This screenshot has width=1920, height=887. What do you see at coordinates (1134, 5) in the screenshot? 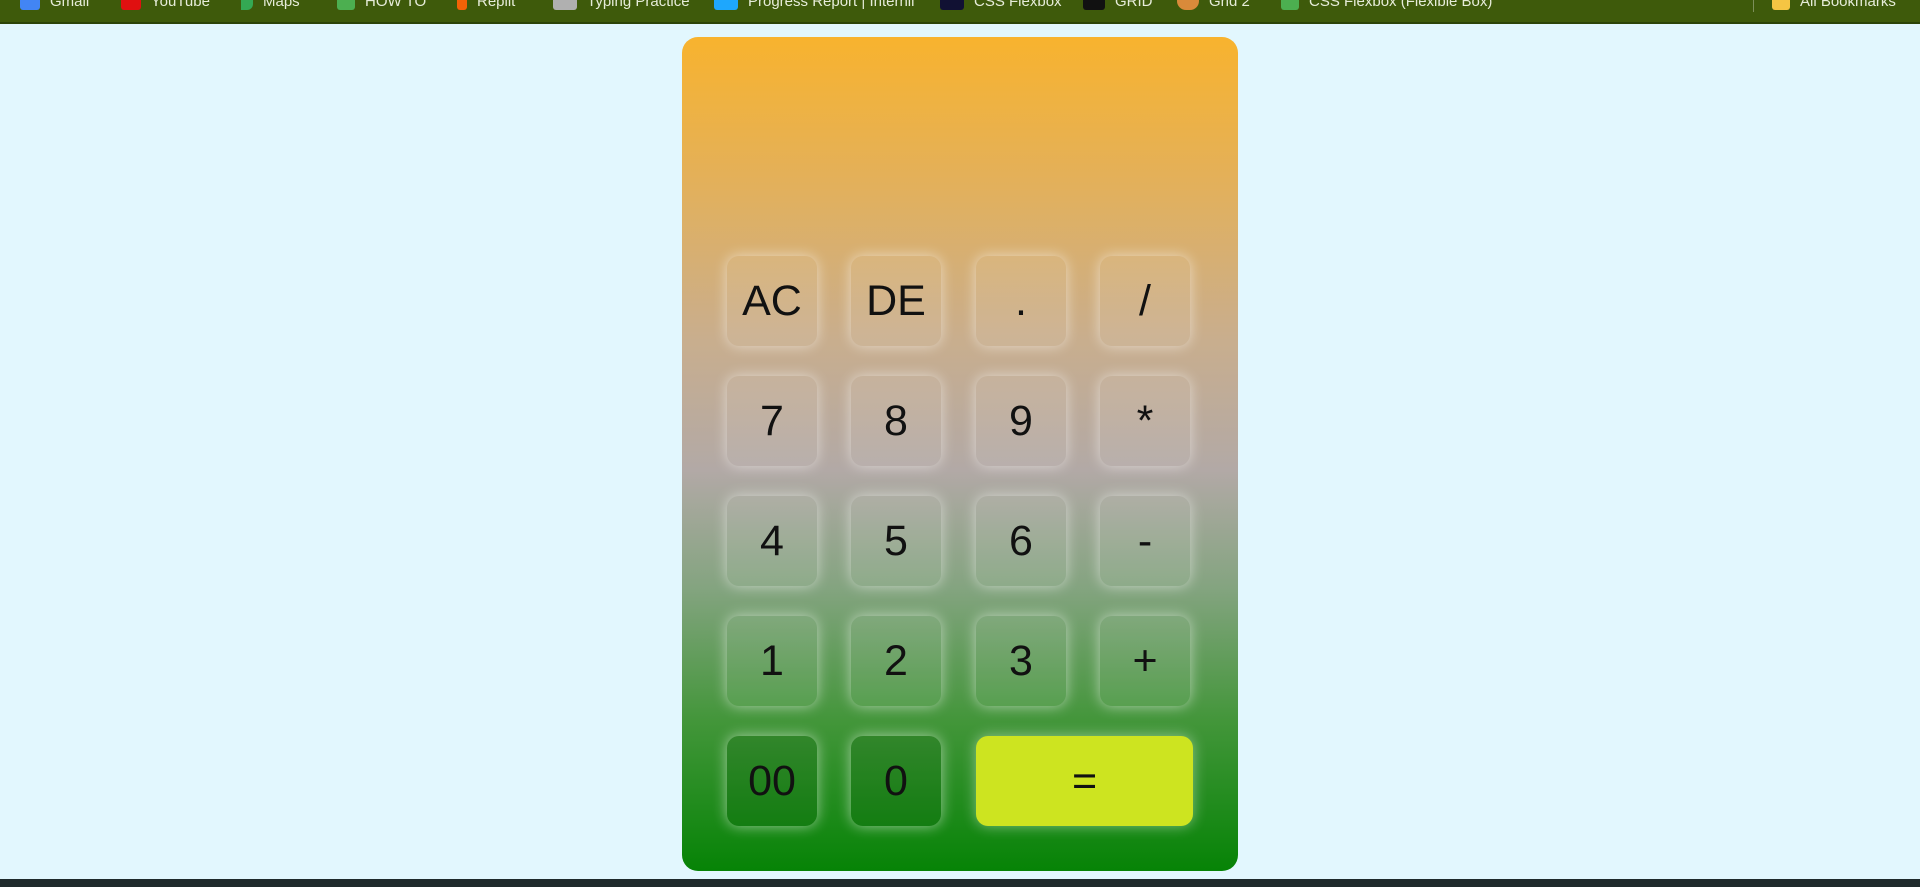
I see `bookmark-label: GRID` at bounding box center [1134, 5].